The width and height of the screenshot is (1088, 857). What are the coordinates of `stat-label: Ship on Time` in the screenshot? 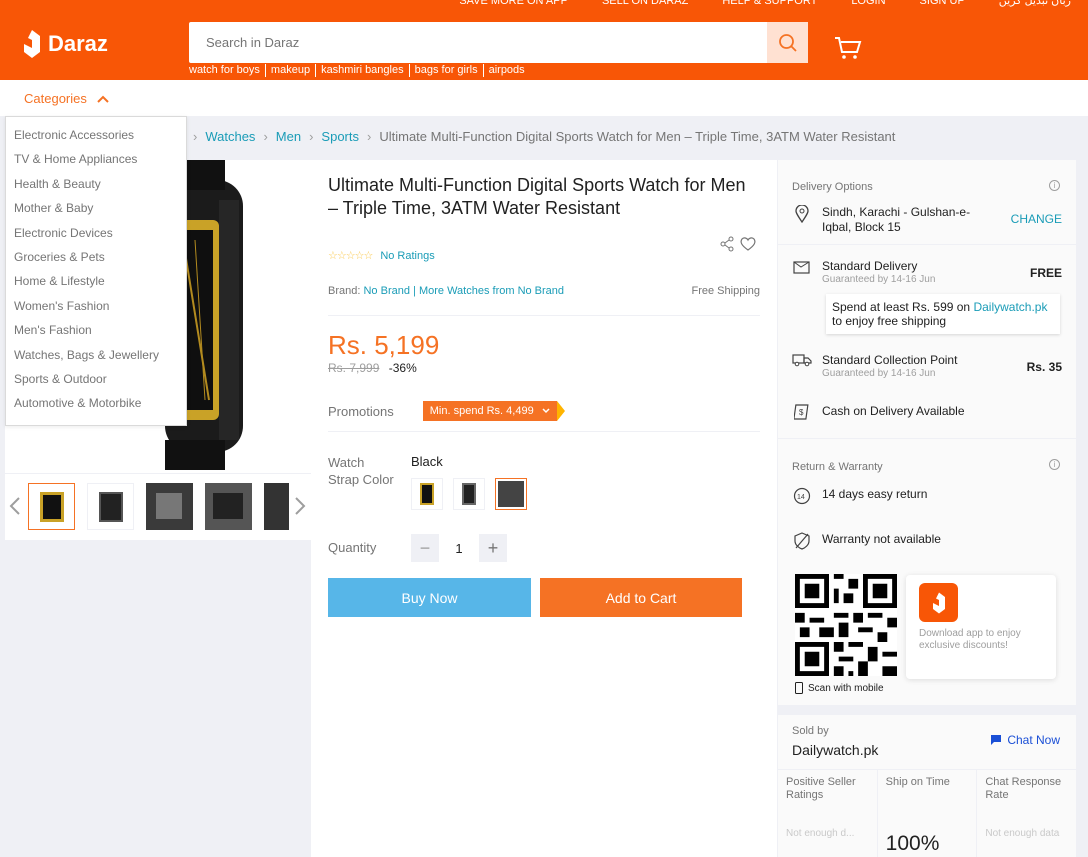 It's located at (917, 782).